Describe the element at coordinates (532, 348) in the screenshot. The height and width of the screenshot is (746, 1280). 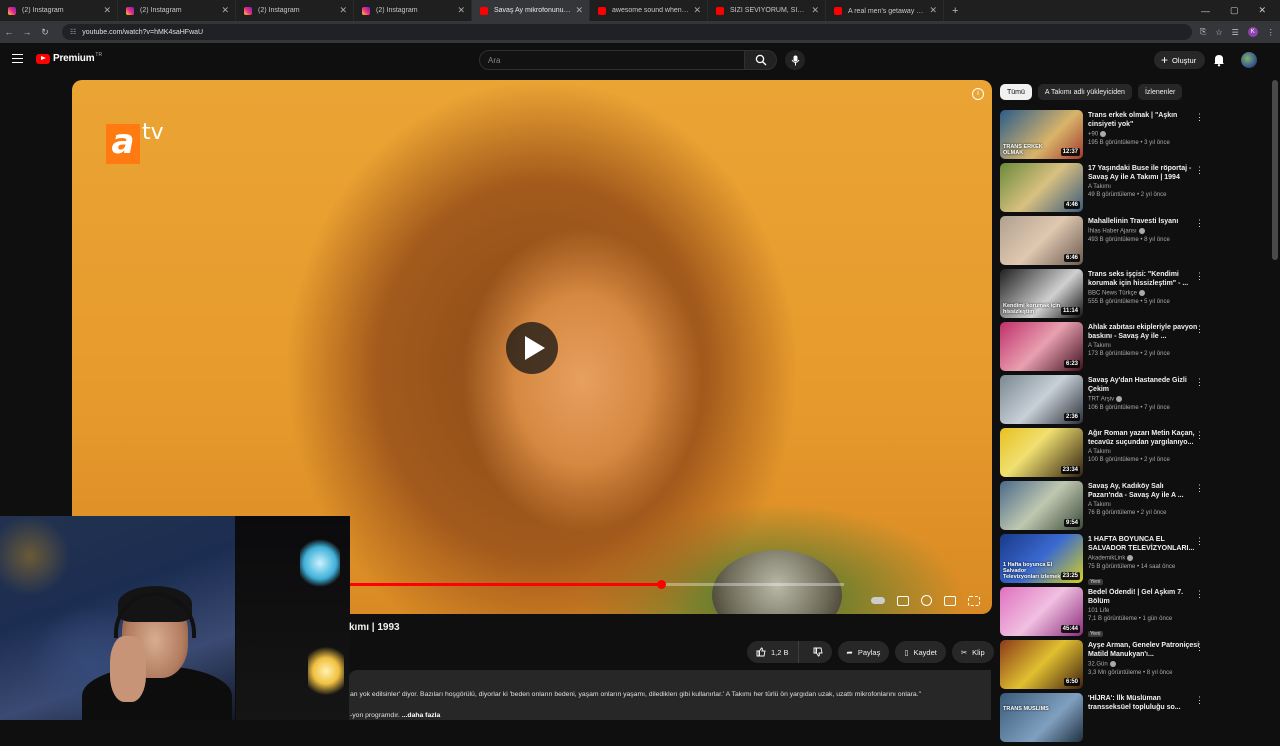
I see `play-button` at that location.